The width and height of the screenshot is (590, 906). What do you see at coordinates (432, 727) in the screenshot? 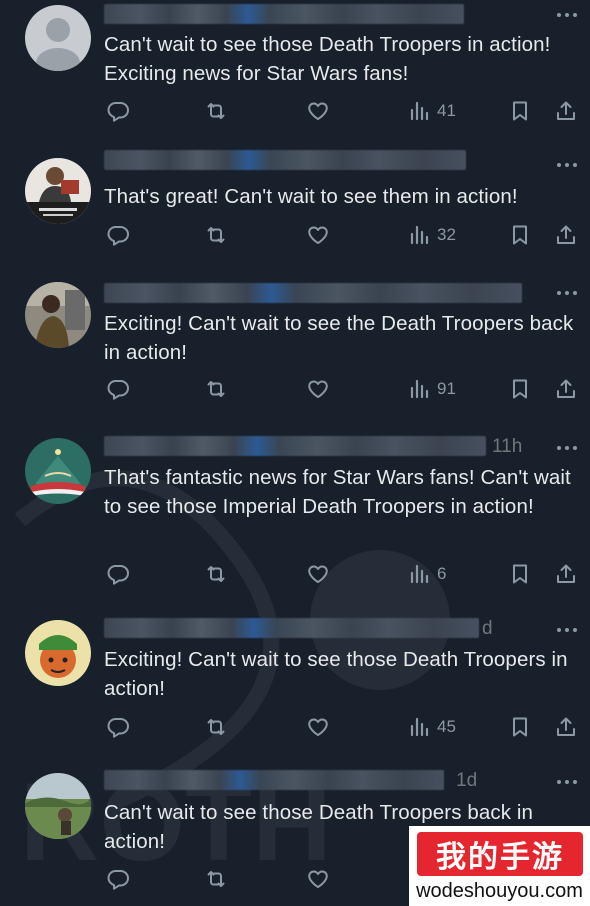
I see `views-button: 45` at bounding box center [432, 727].